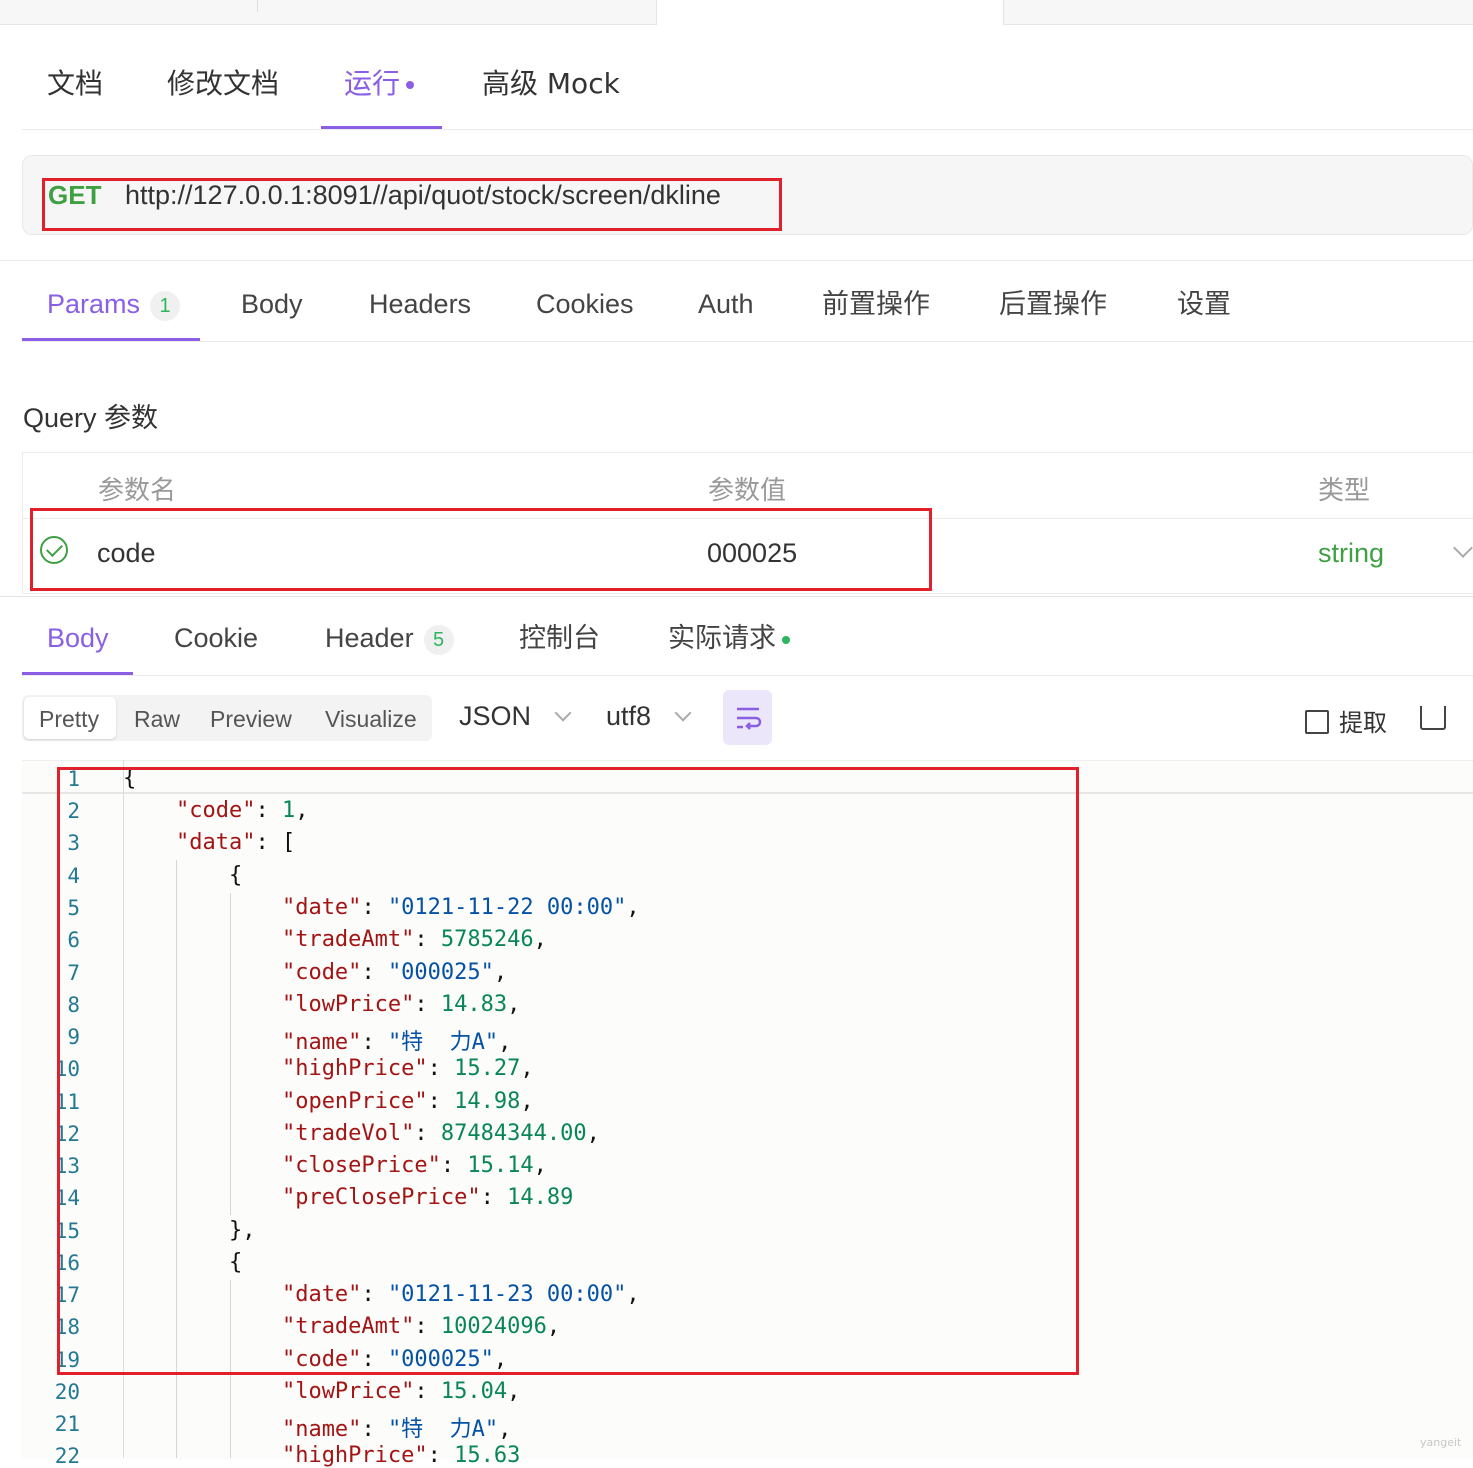 The width and height of the screenshot is (1473, 1468). I want to click on tab-run: 运行, so click(379, 84).